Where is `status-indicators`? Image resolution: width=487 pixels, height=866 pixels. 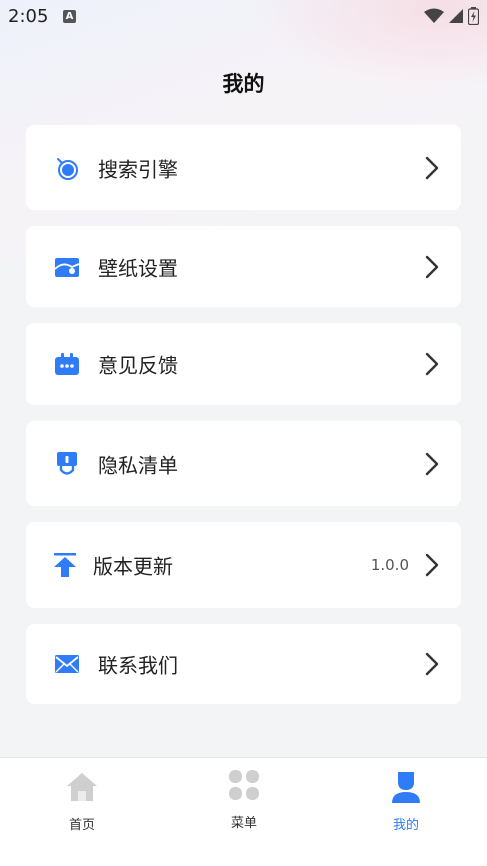
status-indicators is located at coordinates (451, 16).